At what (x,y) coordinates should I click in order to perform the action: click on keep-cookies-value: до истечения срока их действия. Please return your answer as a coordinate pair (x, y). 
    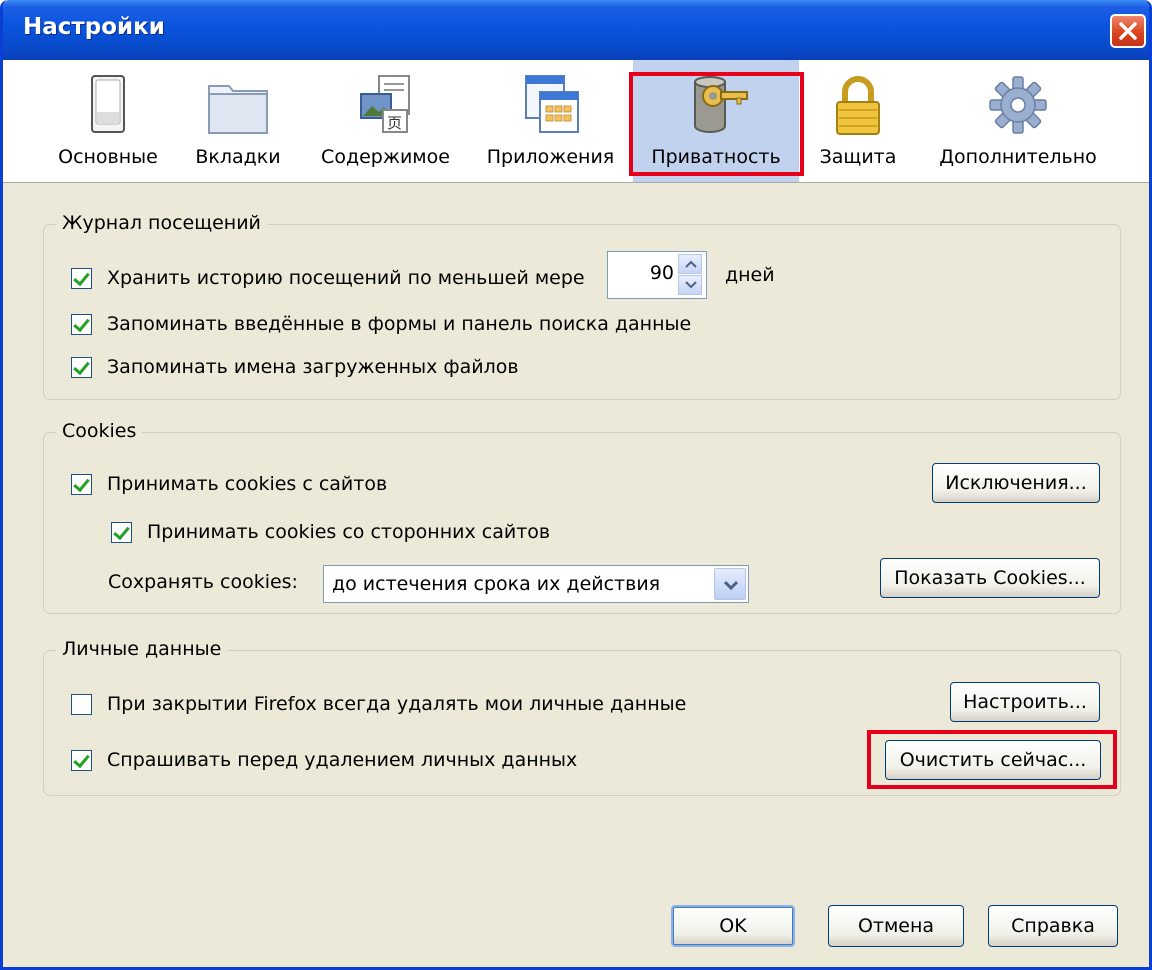
    Looking at the image, I should click on (496, 584).